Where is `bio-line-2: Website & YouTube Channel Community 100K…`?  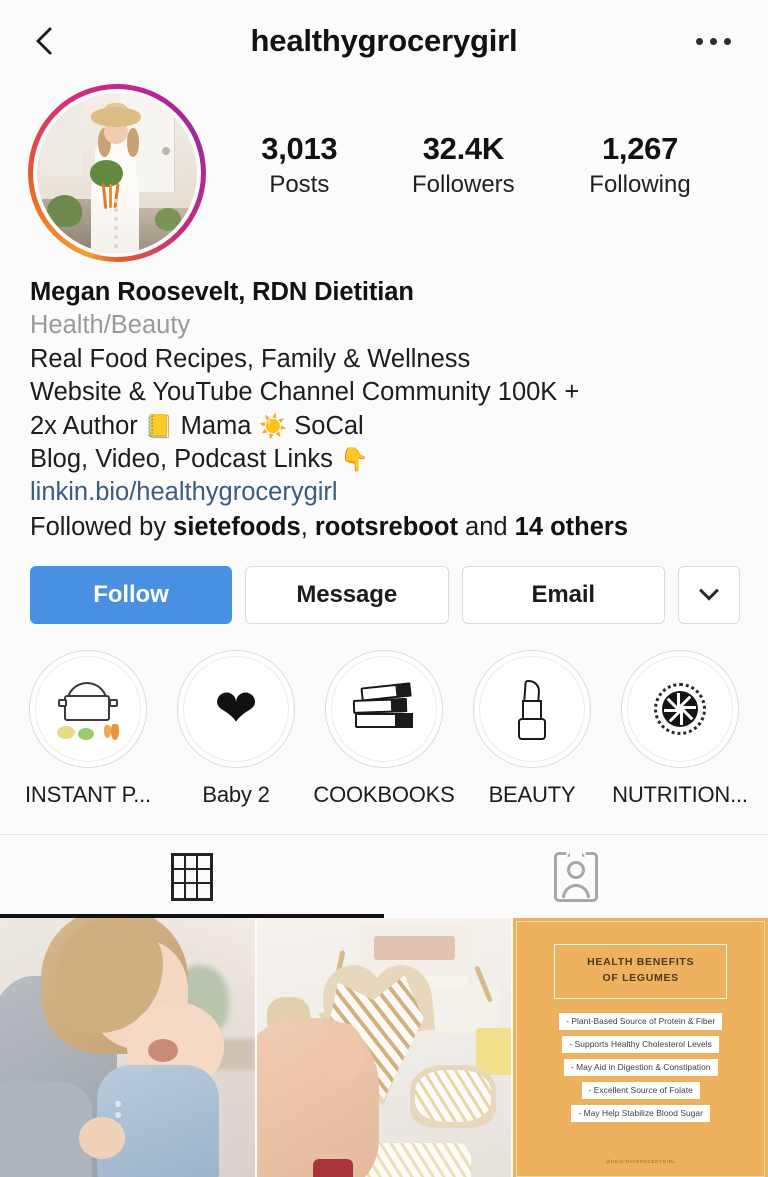
bio-line-2: Website & YouTube Channel Community 100K… is located at coordinates (305, 392).